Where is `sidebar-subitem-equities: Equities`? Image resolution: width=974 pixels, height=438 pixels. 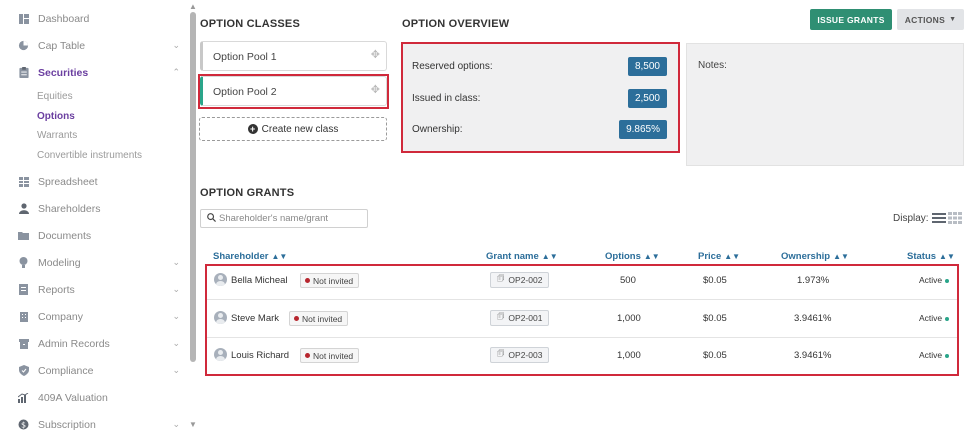
sidebar-subitem-equities: Equities is located at coordinates (55, 96).